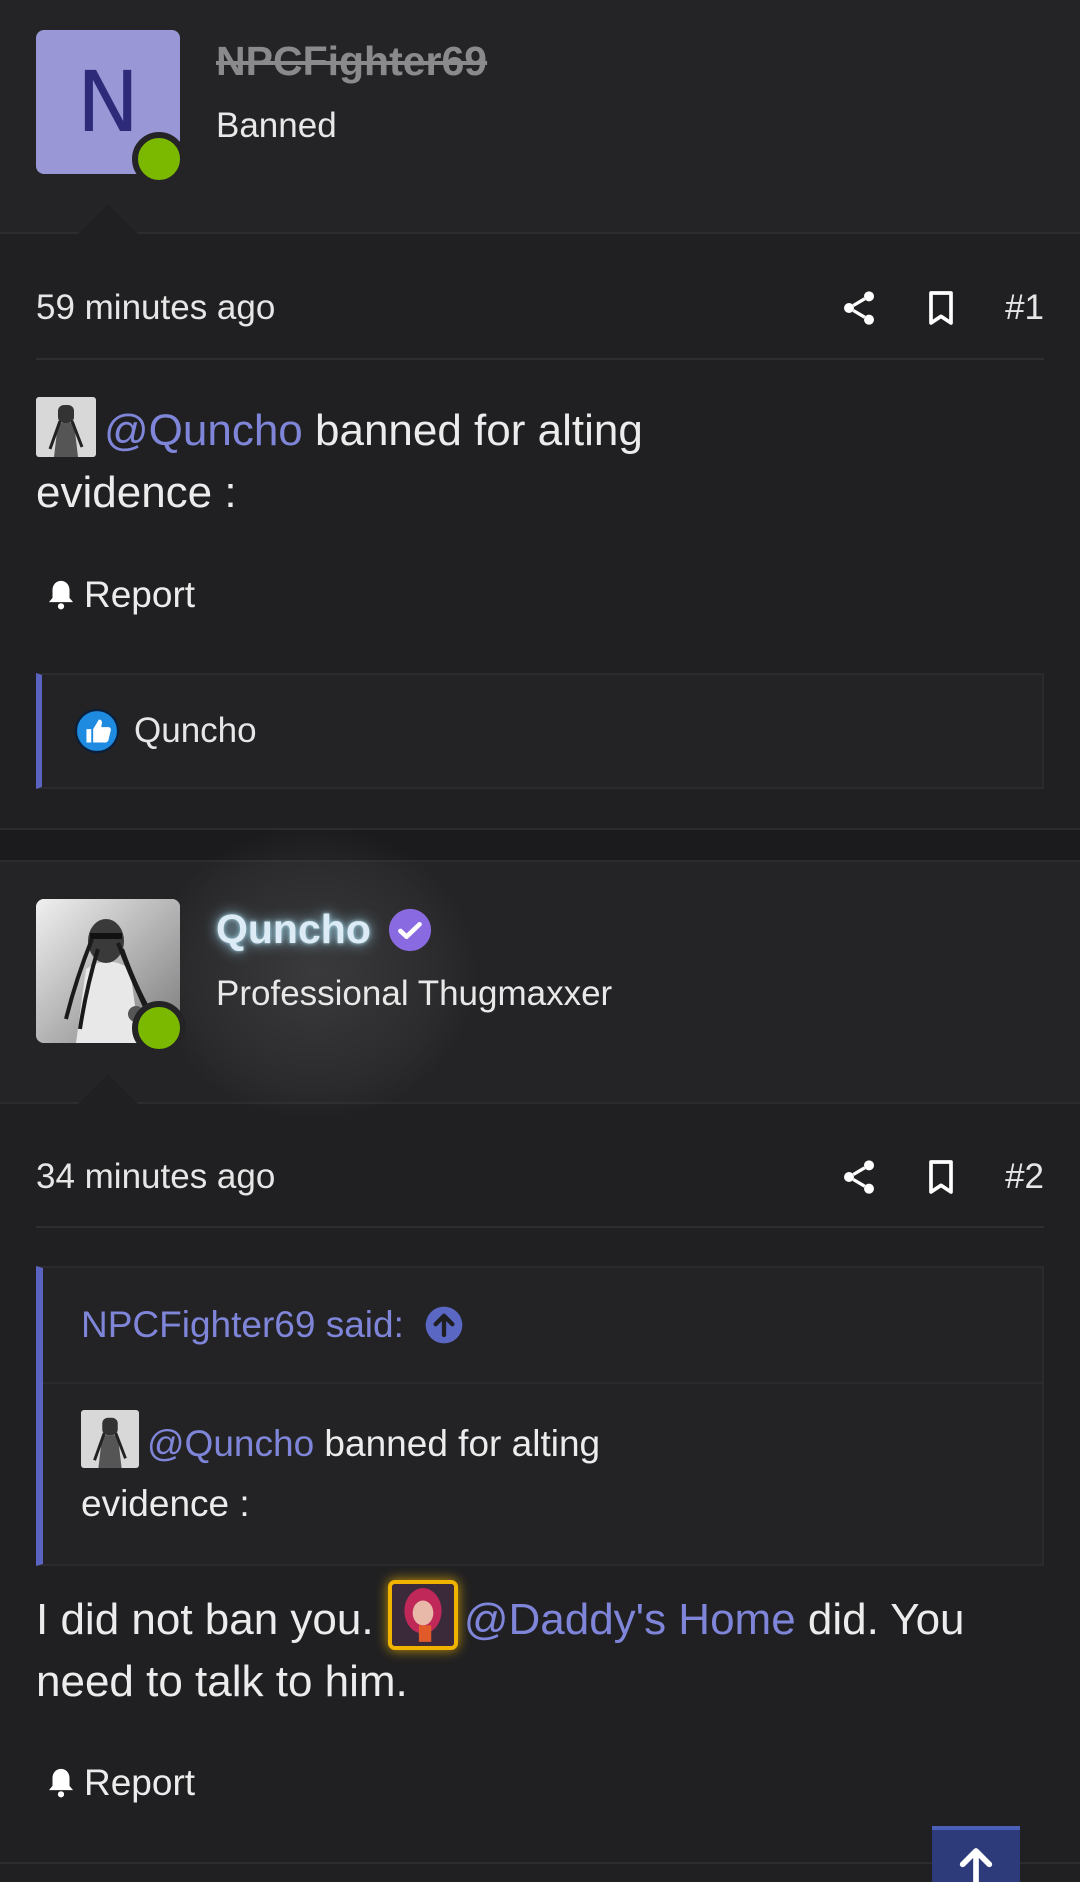 The image size is (1080, 1882). What do you see at coordinates (222, 1681) in the screenshot?
I see `post-2-body-text-3: need to talk to him.` at bounding box center [222, 1681].